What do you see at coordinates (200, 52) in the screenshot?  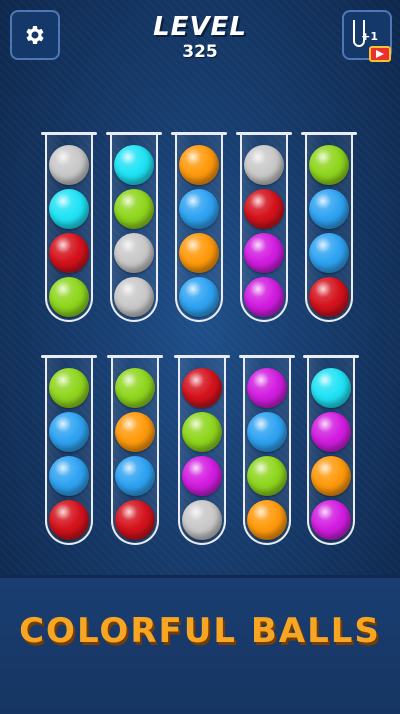 I see `level-number: 325` at bounding box center [200, 52].